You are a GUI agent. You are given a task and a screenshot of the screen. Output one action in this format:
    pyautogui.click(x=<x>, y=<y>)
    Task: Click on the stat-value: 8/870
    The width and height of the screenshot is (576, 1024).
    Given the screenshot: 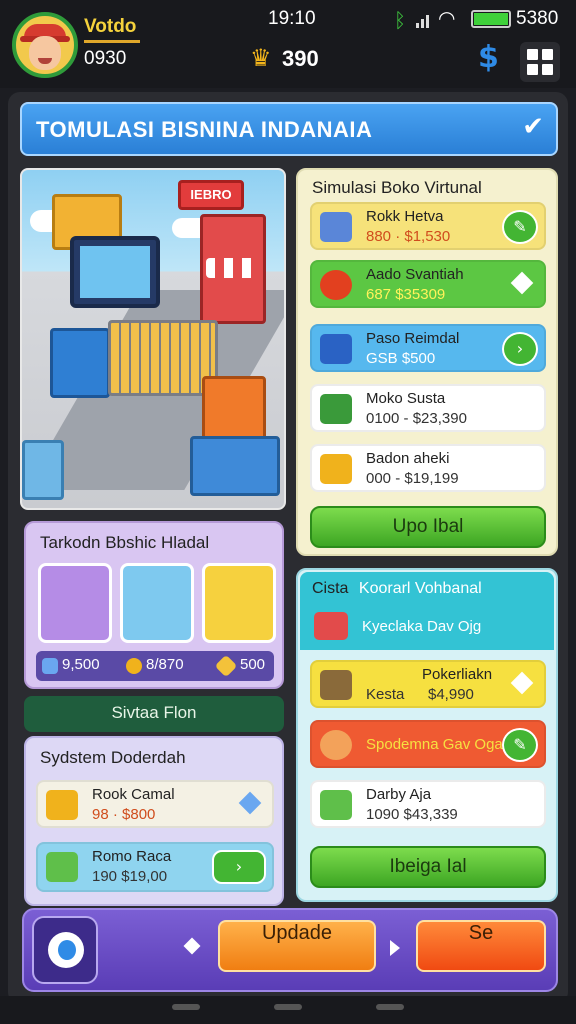 What is the action you would take?
    pyautogui.click(x=165, y=664)
    